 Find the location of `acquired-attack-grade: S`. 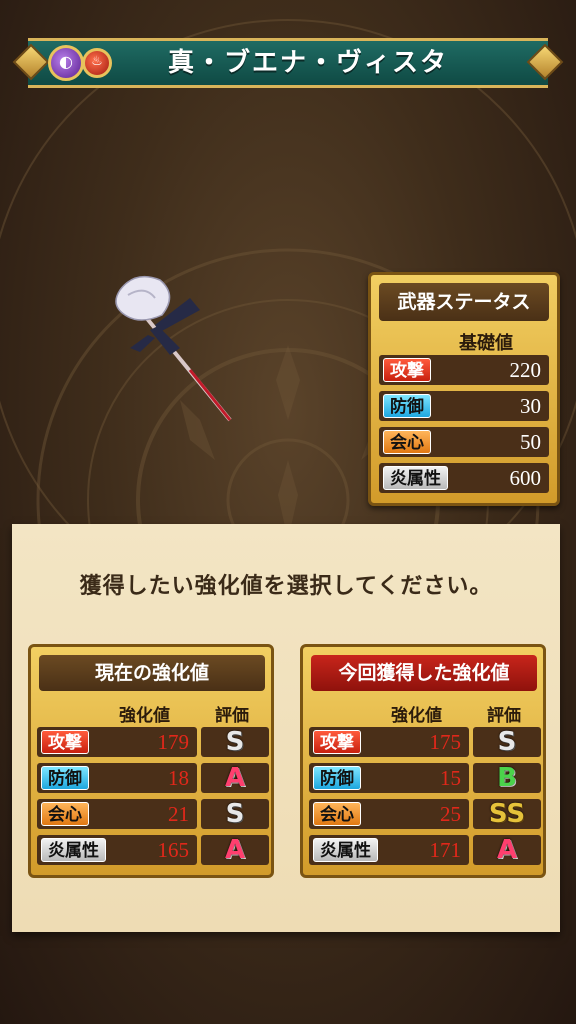

acquired-attack-grade: S is located at coordinates (507, 742).